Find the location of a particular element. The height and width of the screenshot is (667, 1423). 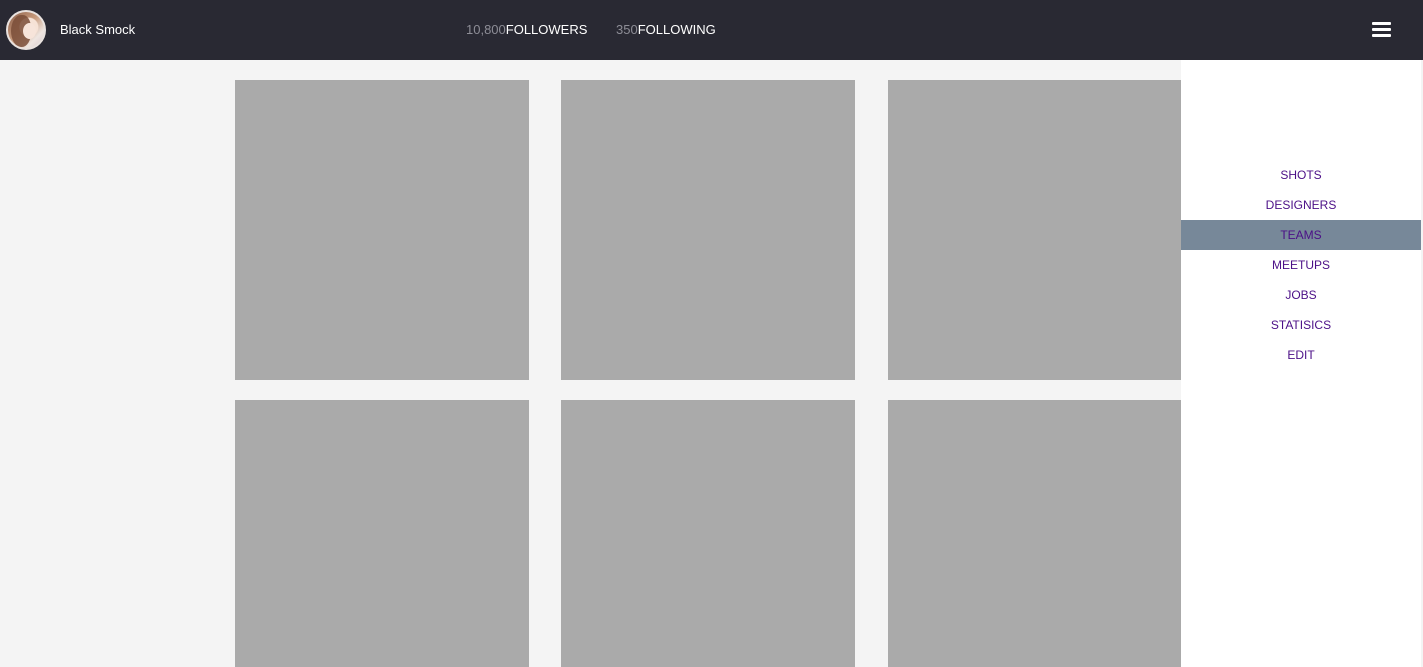

following-count: 350 is located at coordinates (627, 29).